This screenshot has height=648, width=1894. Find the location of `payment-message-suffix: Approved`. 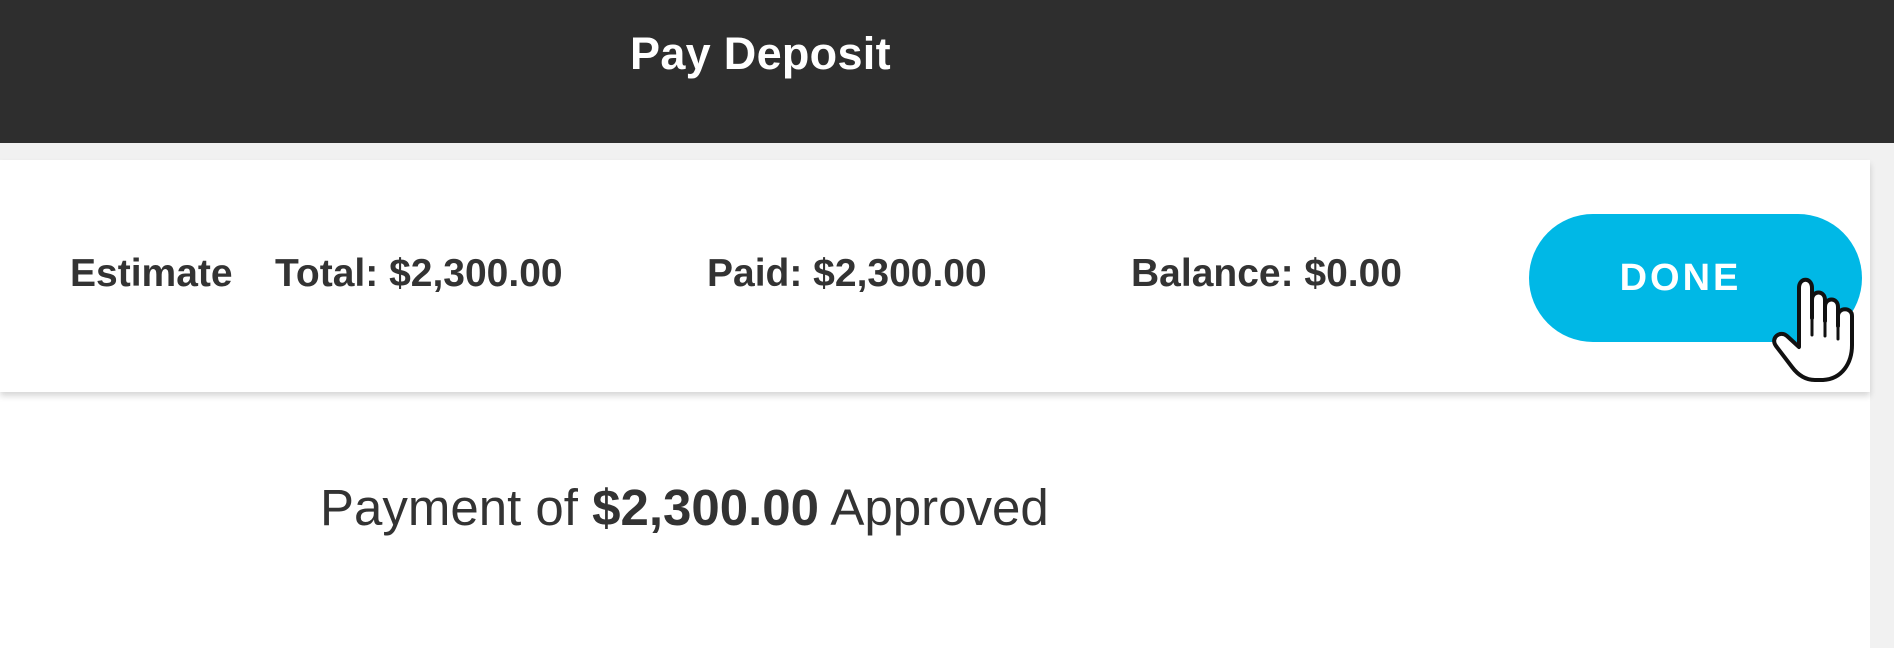

payment-message-suffix: Approved is located at coordinates (939, 507).